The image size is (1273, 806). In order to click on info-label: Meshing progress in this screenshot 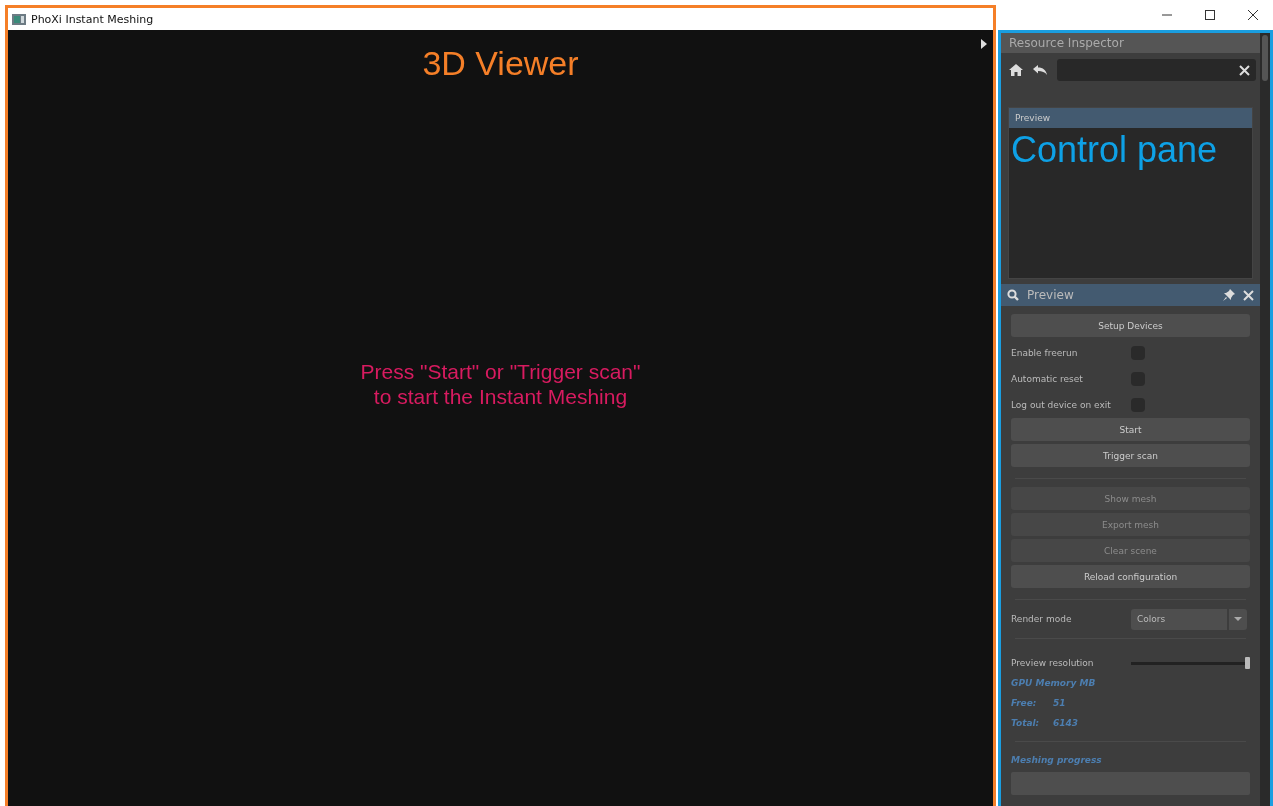, I will do `click(1057, 760)`.